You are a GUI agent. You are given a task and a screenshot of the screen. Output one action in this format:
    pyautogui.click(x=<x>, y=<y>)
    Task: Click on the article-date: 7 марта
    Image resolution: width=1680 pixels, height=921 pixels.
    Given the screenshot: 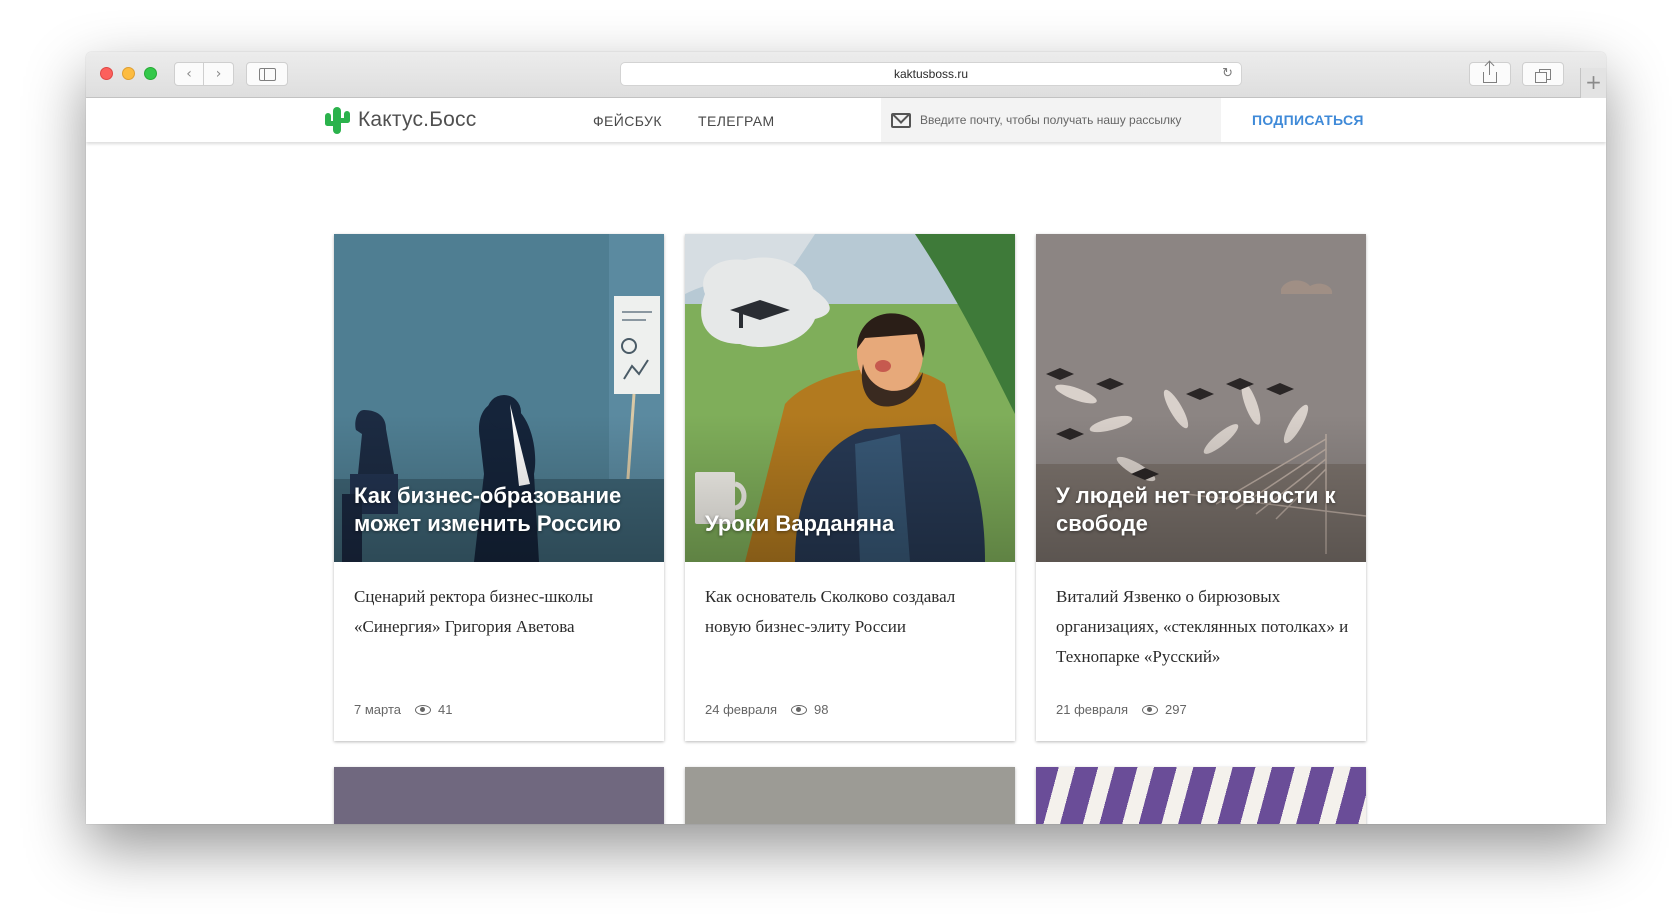 What is the action you would take?
    pyautogui.click(x=377, y=709)
    